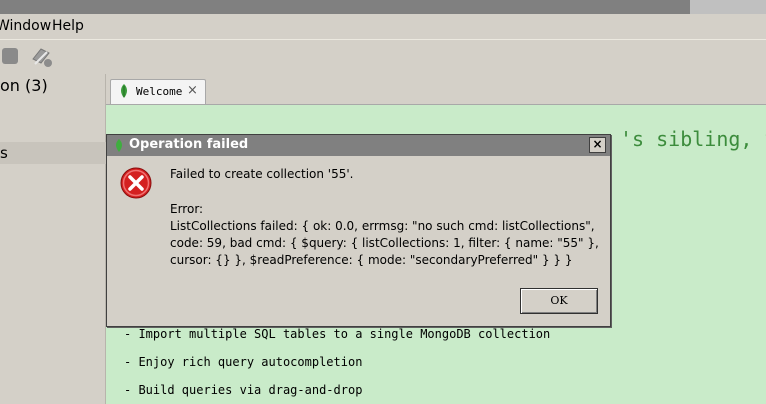 Image resolution: width=766 pixels, height=404 pixels. I want to click on dialog-title: Operation failed, so click(189, 144).